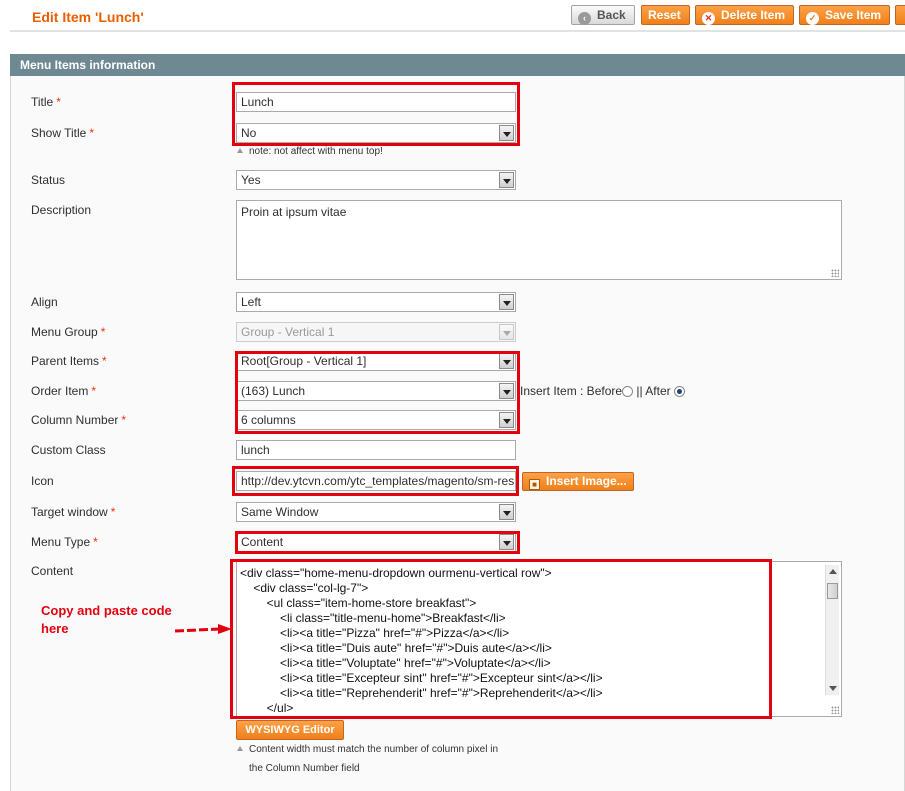  What do you see at coordinates (48, 180) in the screenshot?
I see `status-label: Status` at bounding box center [48, 180].